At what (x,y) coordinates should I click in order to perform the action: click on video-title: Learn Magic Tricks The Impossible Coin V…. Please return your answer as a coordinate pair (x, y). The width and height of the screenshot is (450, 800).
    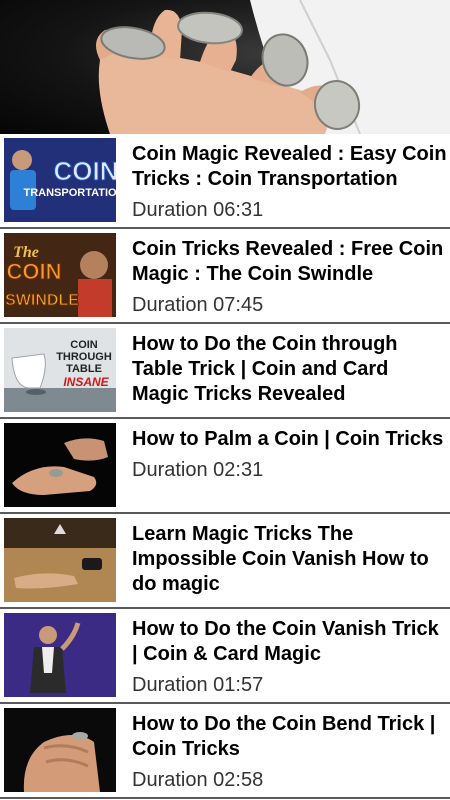
    Looking at the image, I should click on (280, 559).